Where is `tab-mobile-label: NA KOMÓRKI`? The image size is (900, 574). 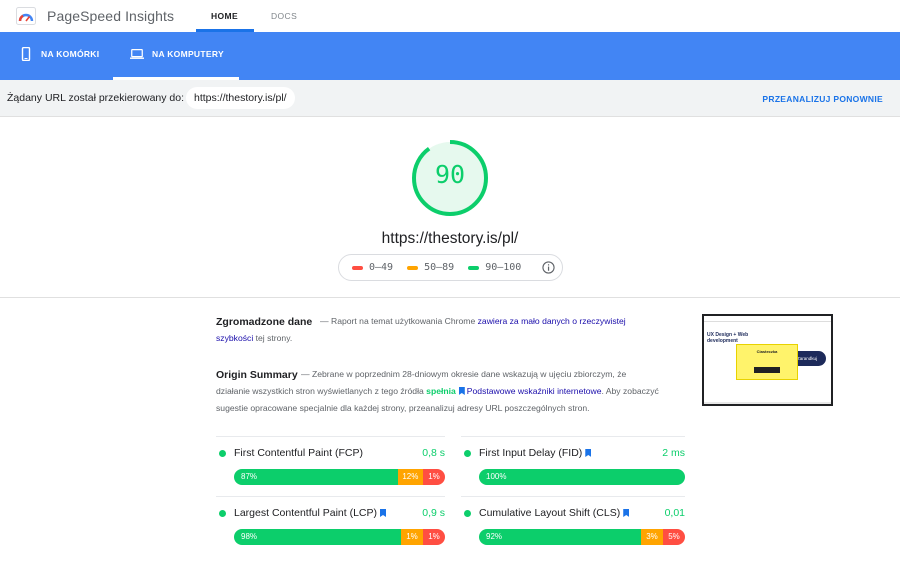
tab-mobile-label: NA KOMÓRKI is located at coordinates (70, 54).